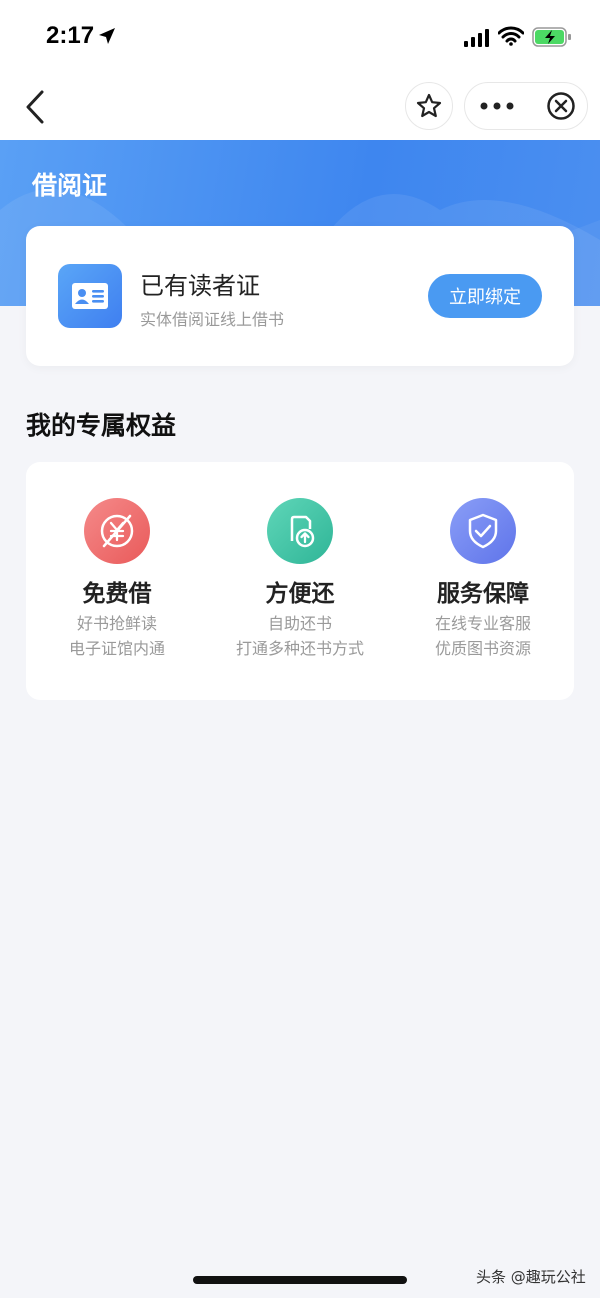  Describe the element at coordinates (300, 1280) in the screenshot. I see `home-indicator` at that location.